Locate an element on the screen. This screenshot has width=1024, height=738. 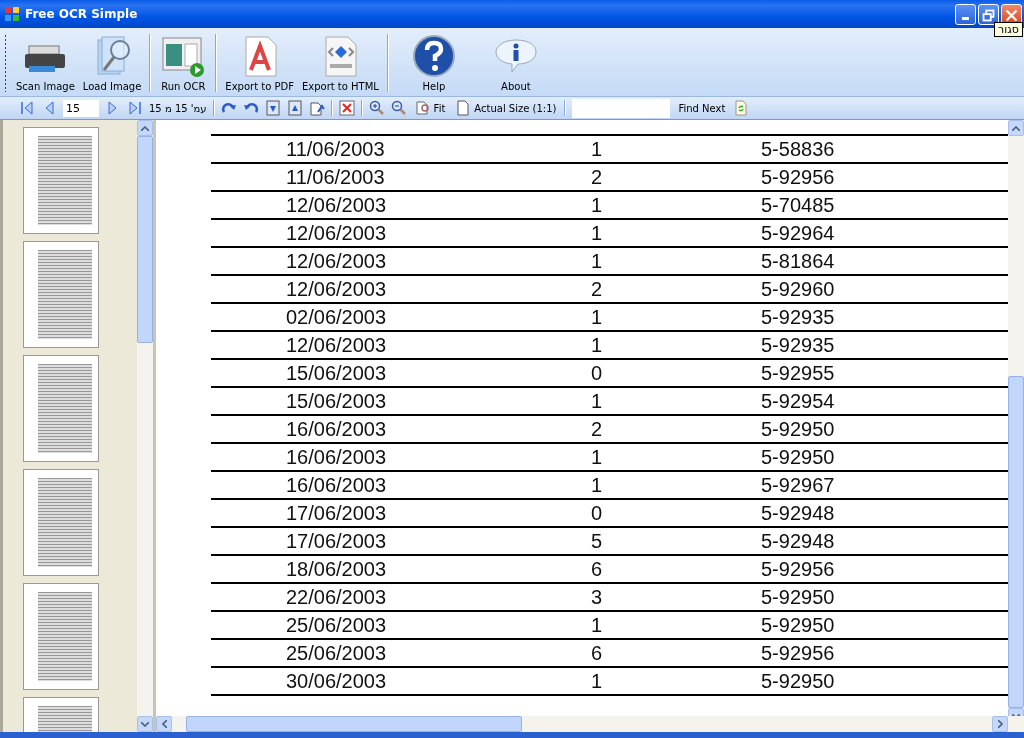
table-cell-text: 5-92960 is located at coordinates (798, 289).